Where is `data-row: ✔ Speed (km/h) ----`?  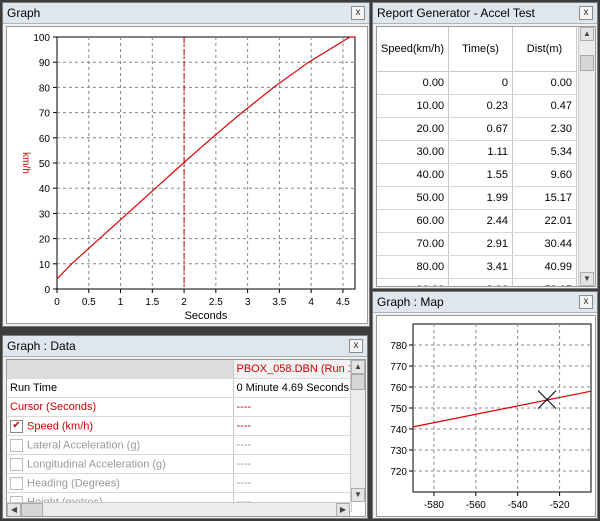 data-row: ✔ Speed (km/h) ---- is located at coordinates (179, 426).